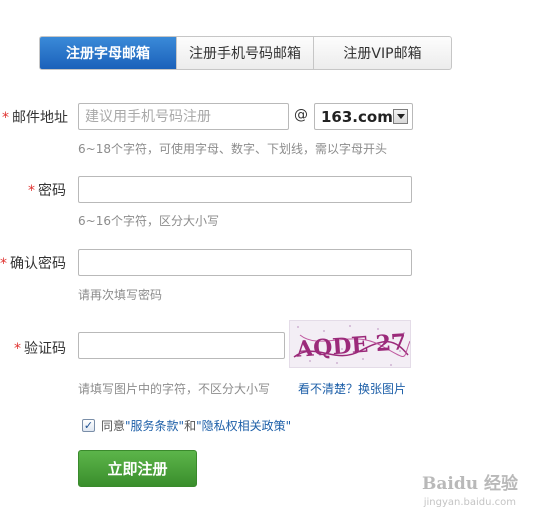 The width and height of the screenshot is (546, 516). Describe the element at coordinates (190, 426) in the screenshot. I see `agree-and: 和` at that location.